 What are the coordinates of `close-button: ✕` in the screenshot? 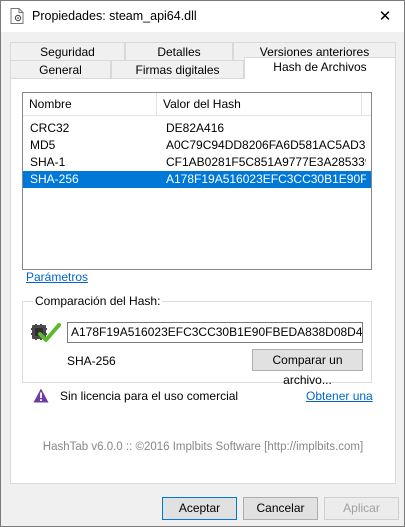 It's located at (385, 16).